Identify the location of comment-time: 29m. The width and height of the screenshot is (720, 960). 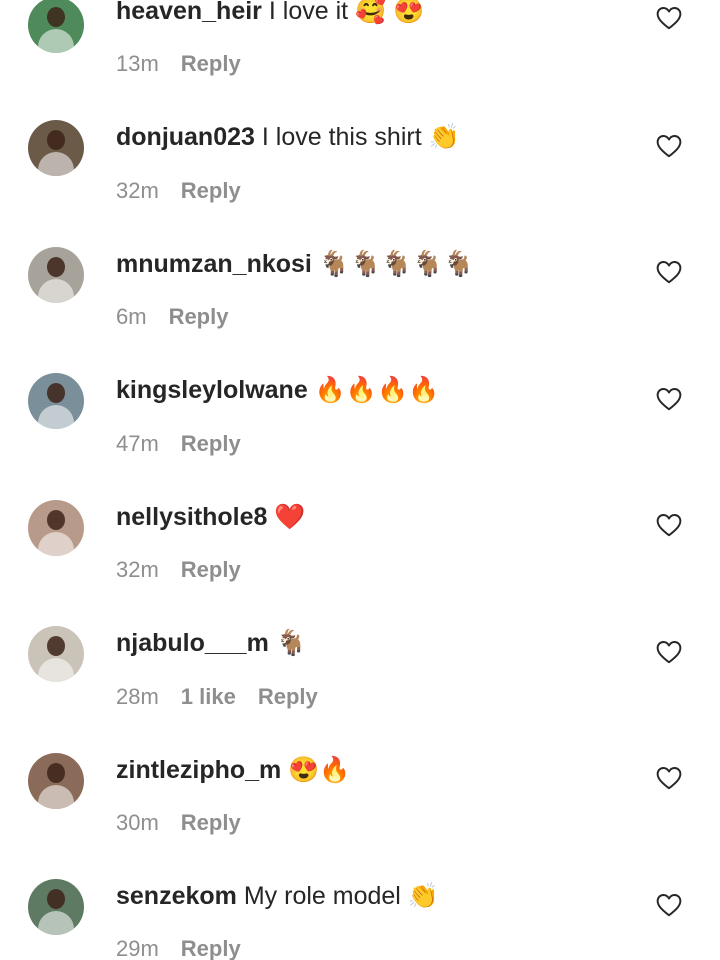
(137, 948).